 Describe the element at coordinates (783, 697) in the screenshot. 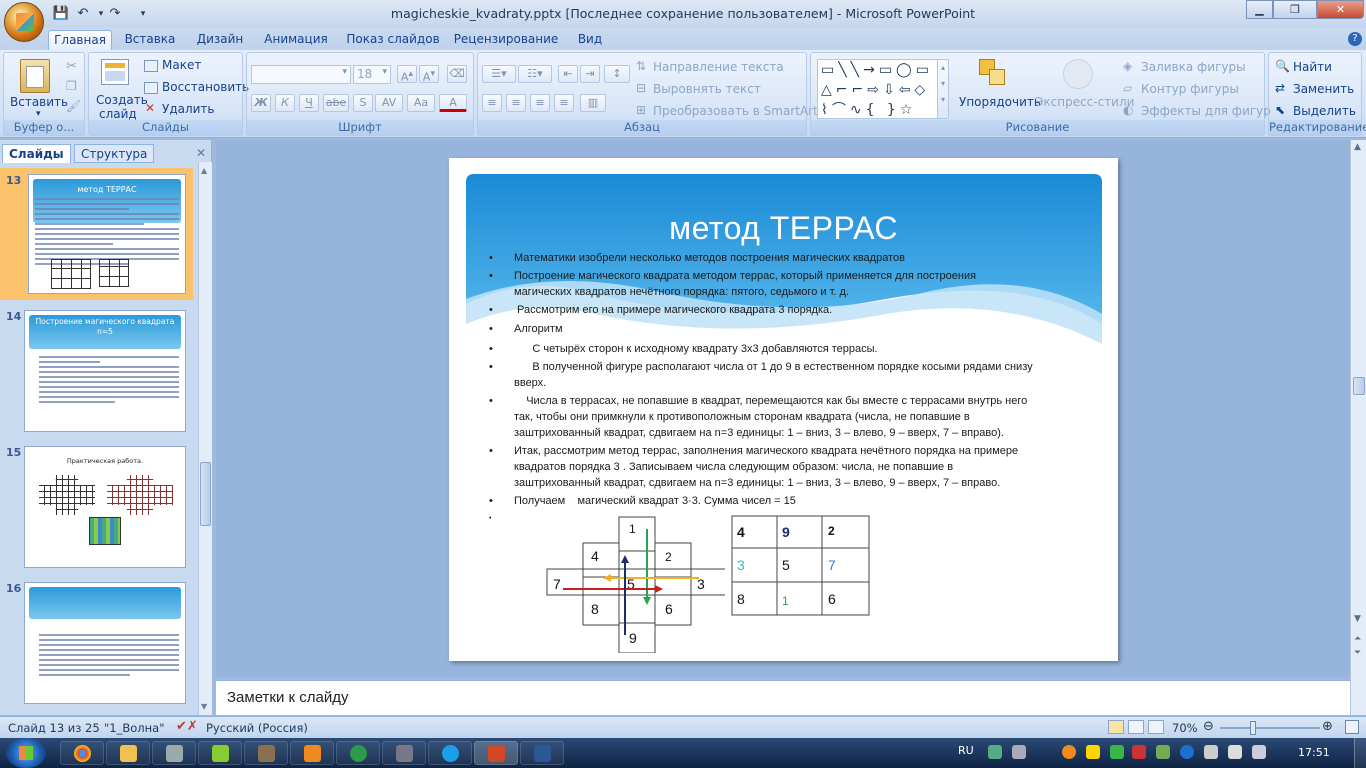

I see `notes-pane: Заметки к слайду` at that location.